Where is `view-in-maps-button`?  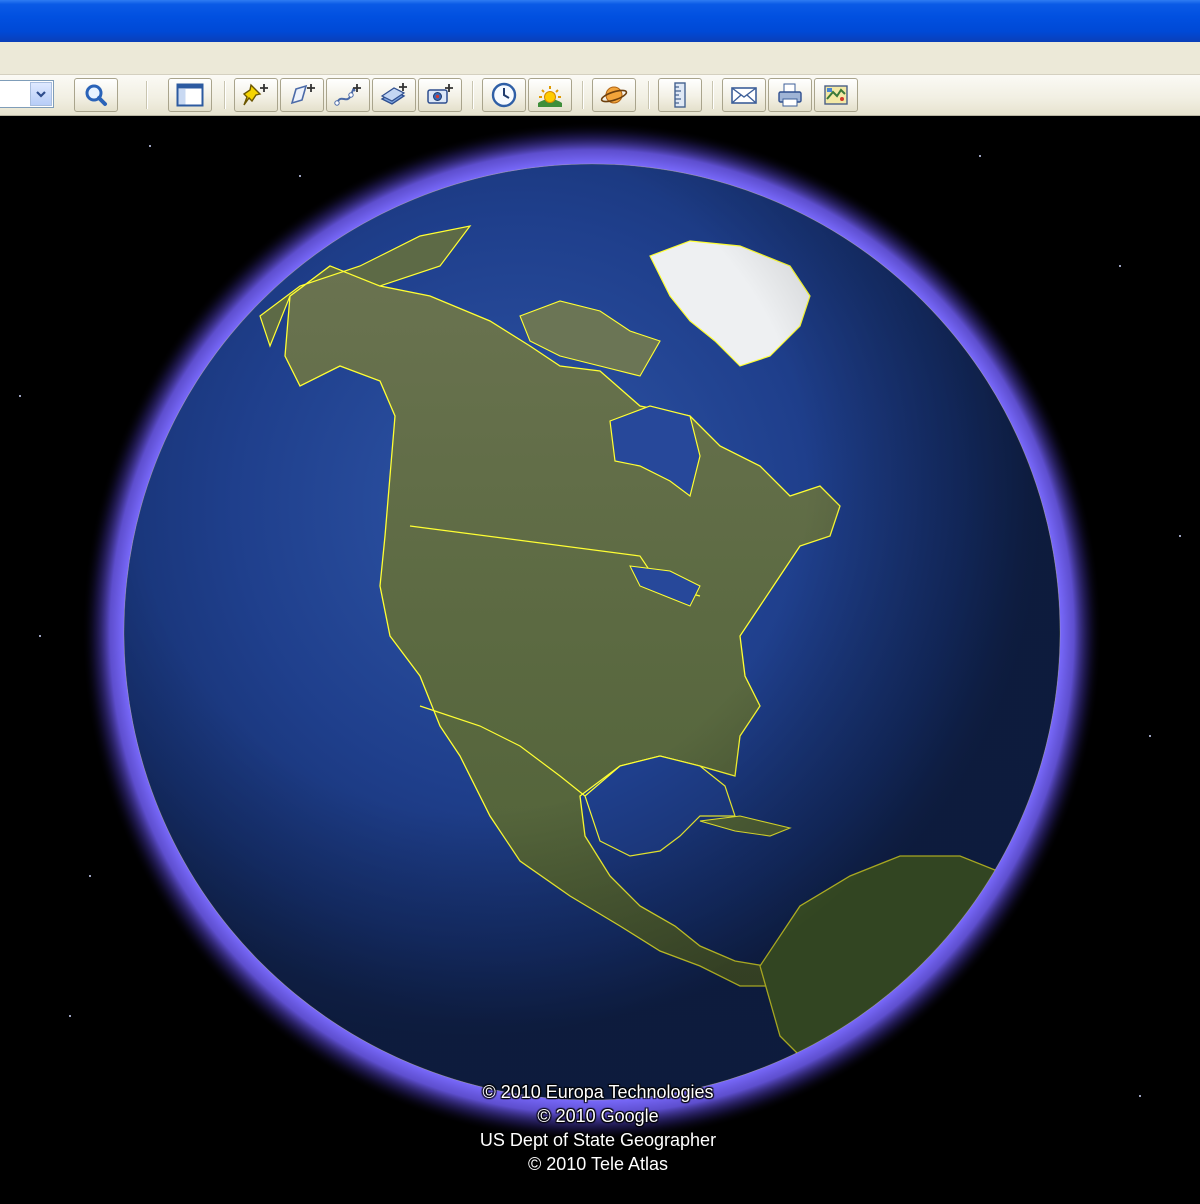 view-in-maps-button is located at coordinates (836, 95).